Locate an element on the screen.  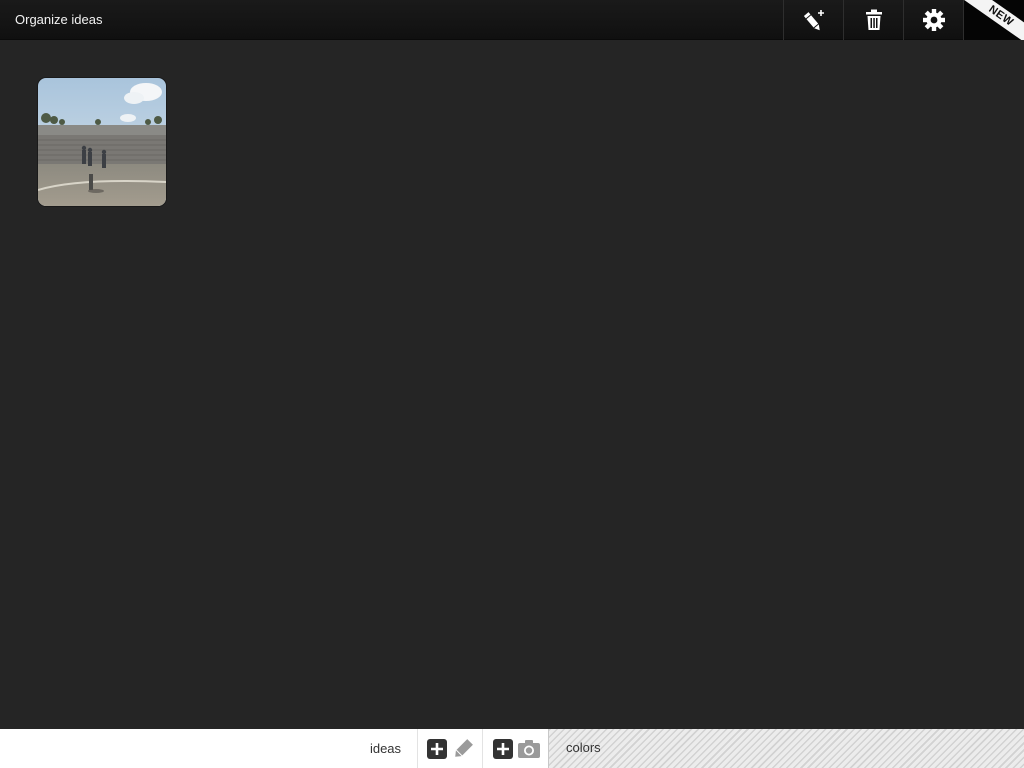
gear-icon is located at coordinates (933, 20).